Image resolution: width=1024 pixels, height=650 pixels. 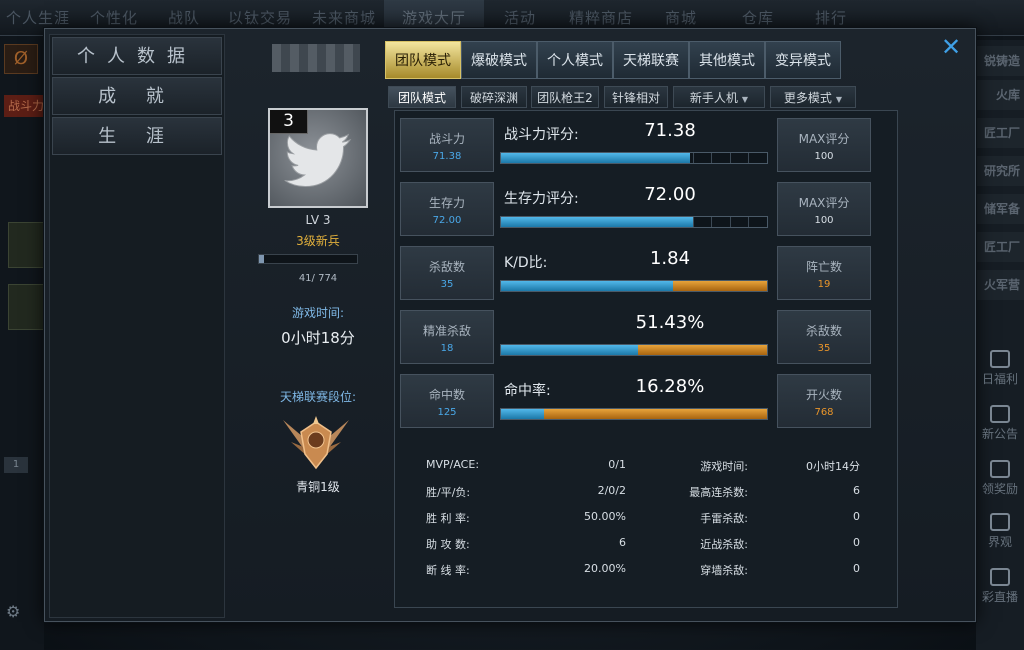 I want to click on stat-label: 生存力评分:, so click(x=541, y=199).